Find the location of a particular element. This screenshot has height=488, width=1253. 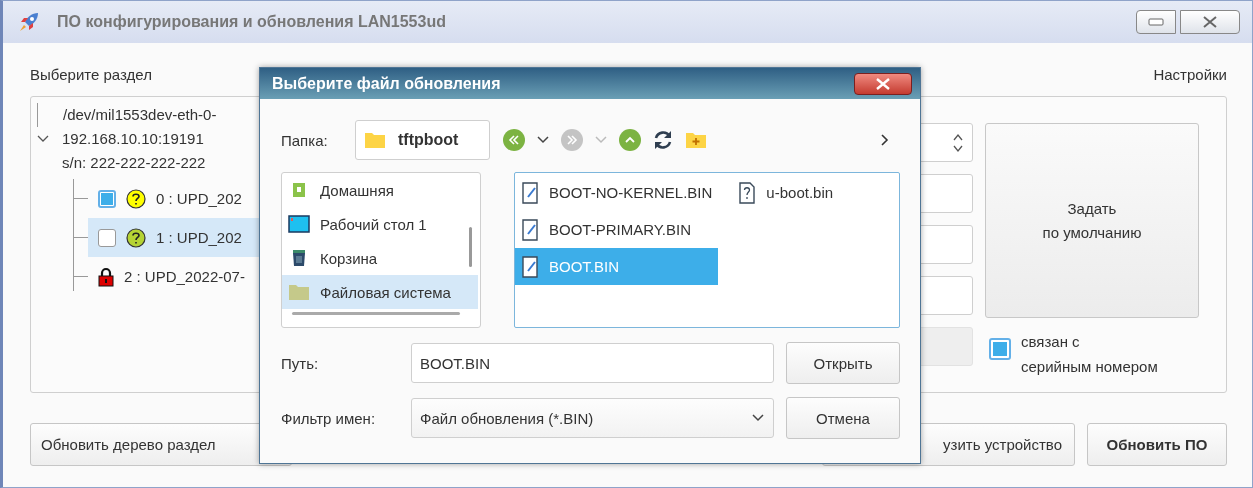

path-label: Путь: is located at coordinates (300, 363).